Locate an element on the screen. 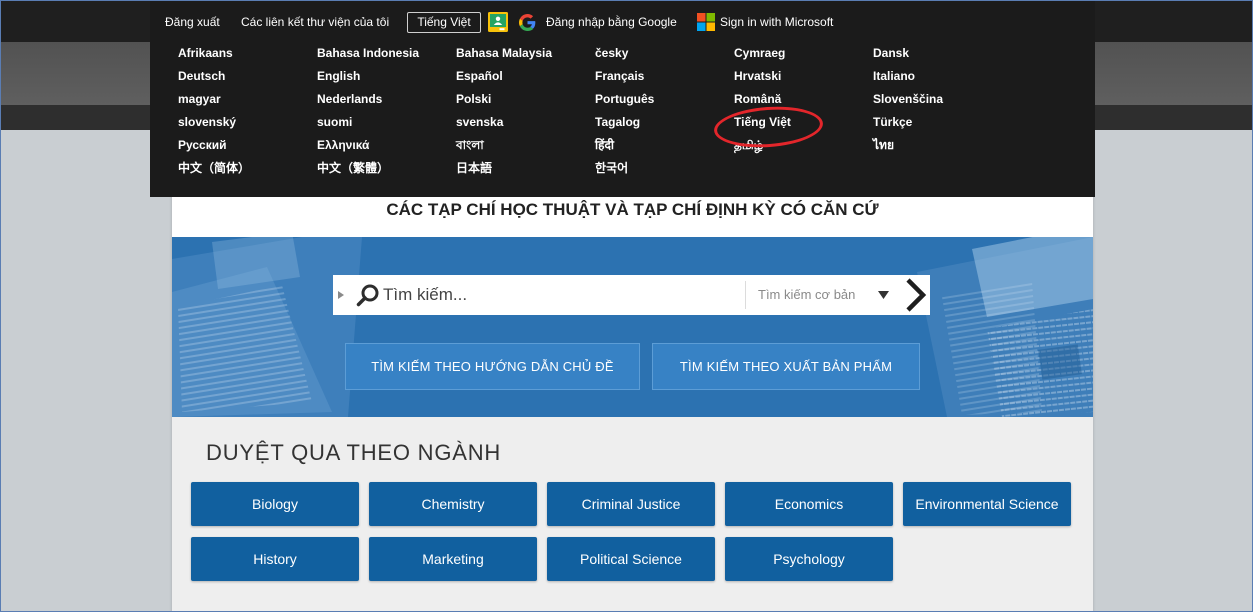  google-classroom-icon is located at coordinates (498, 22).